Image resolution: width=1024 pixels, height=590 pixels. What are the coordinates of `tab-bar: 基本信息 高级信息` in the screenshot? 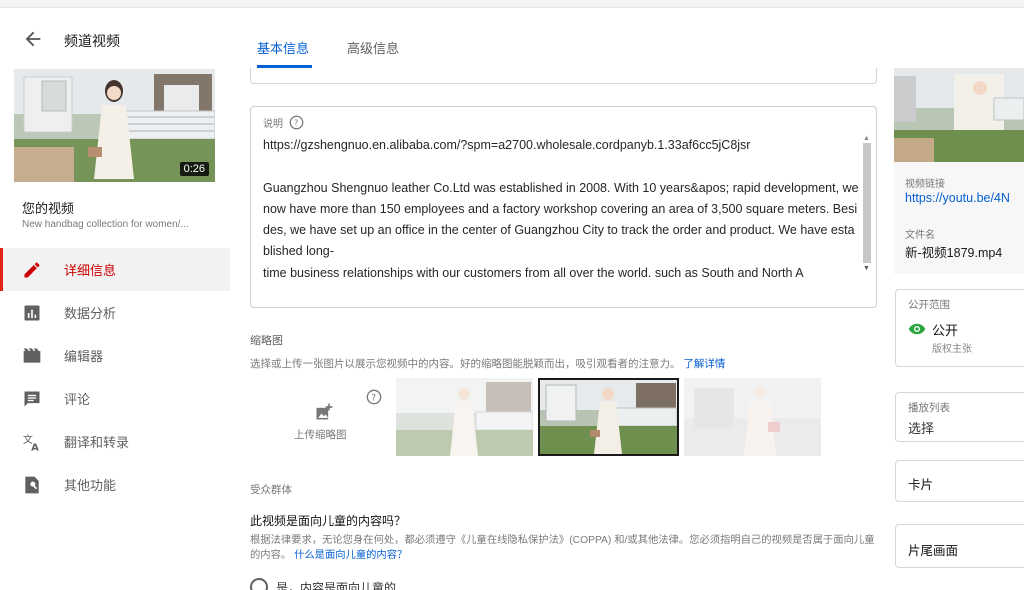 It's located at (560, 38).